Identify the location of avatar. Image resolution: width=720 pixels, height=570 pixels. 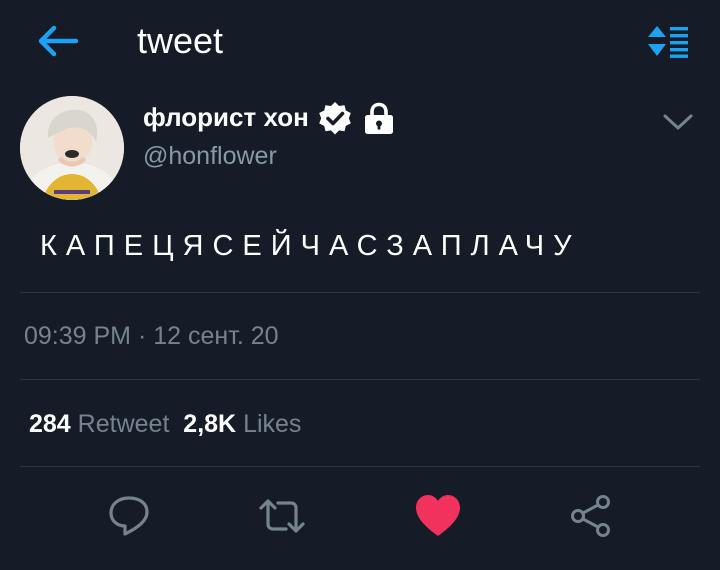
(72, 148).